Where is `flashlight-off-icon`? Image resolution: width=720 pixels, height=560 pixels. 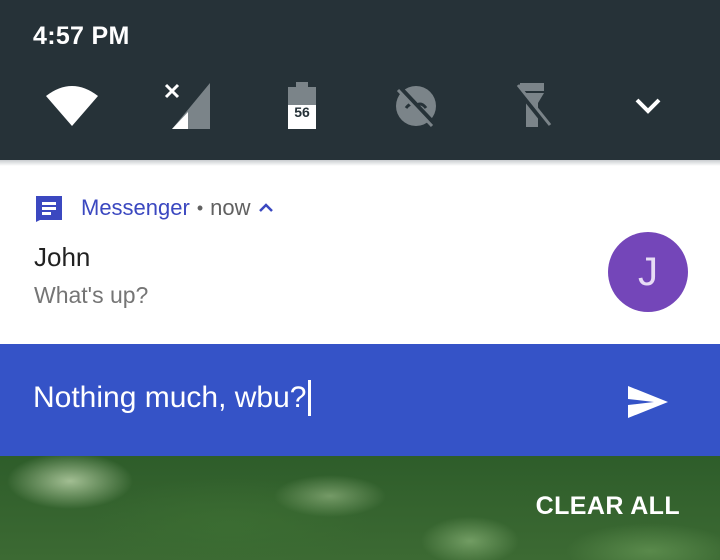
flashlight-off-icon is located at coordinates (533, 106).